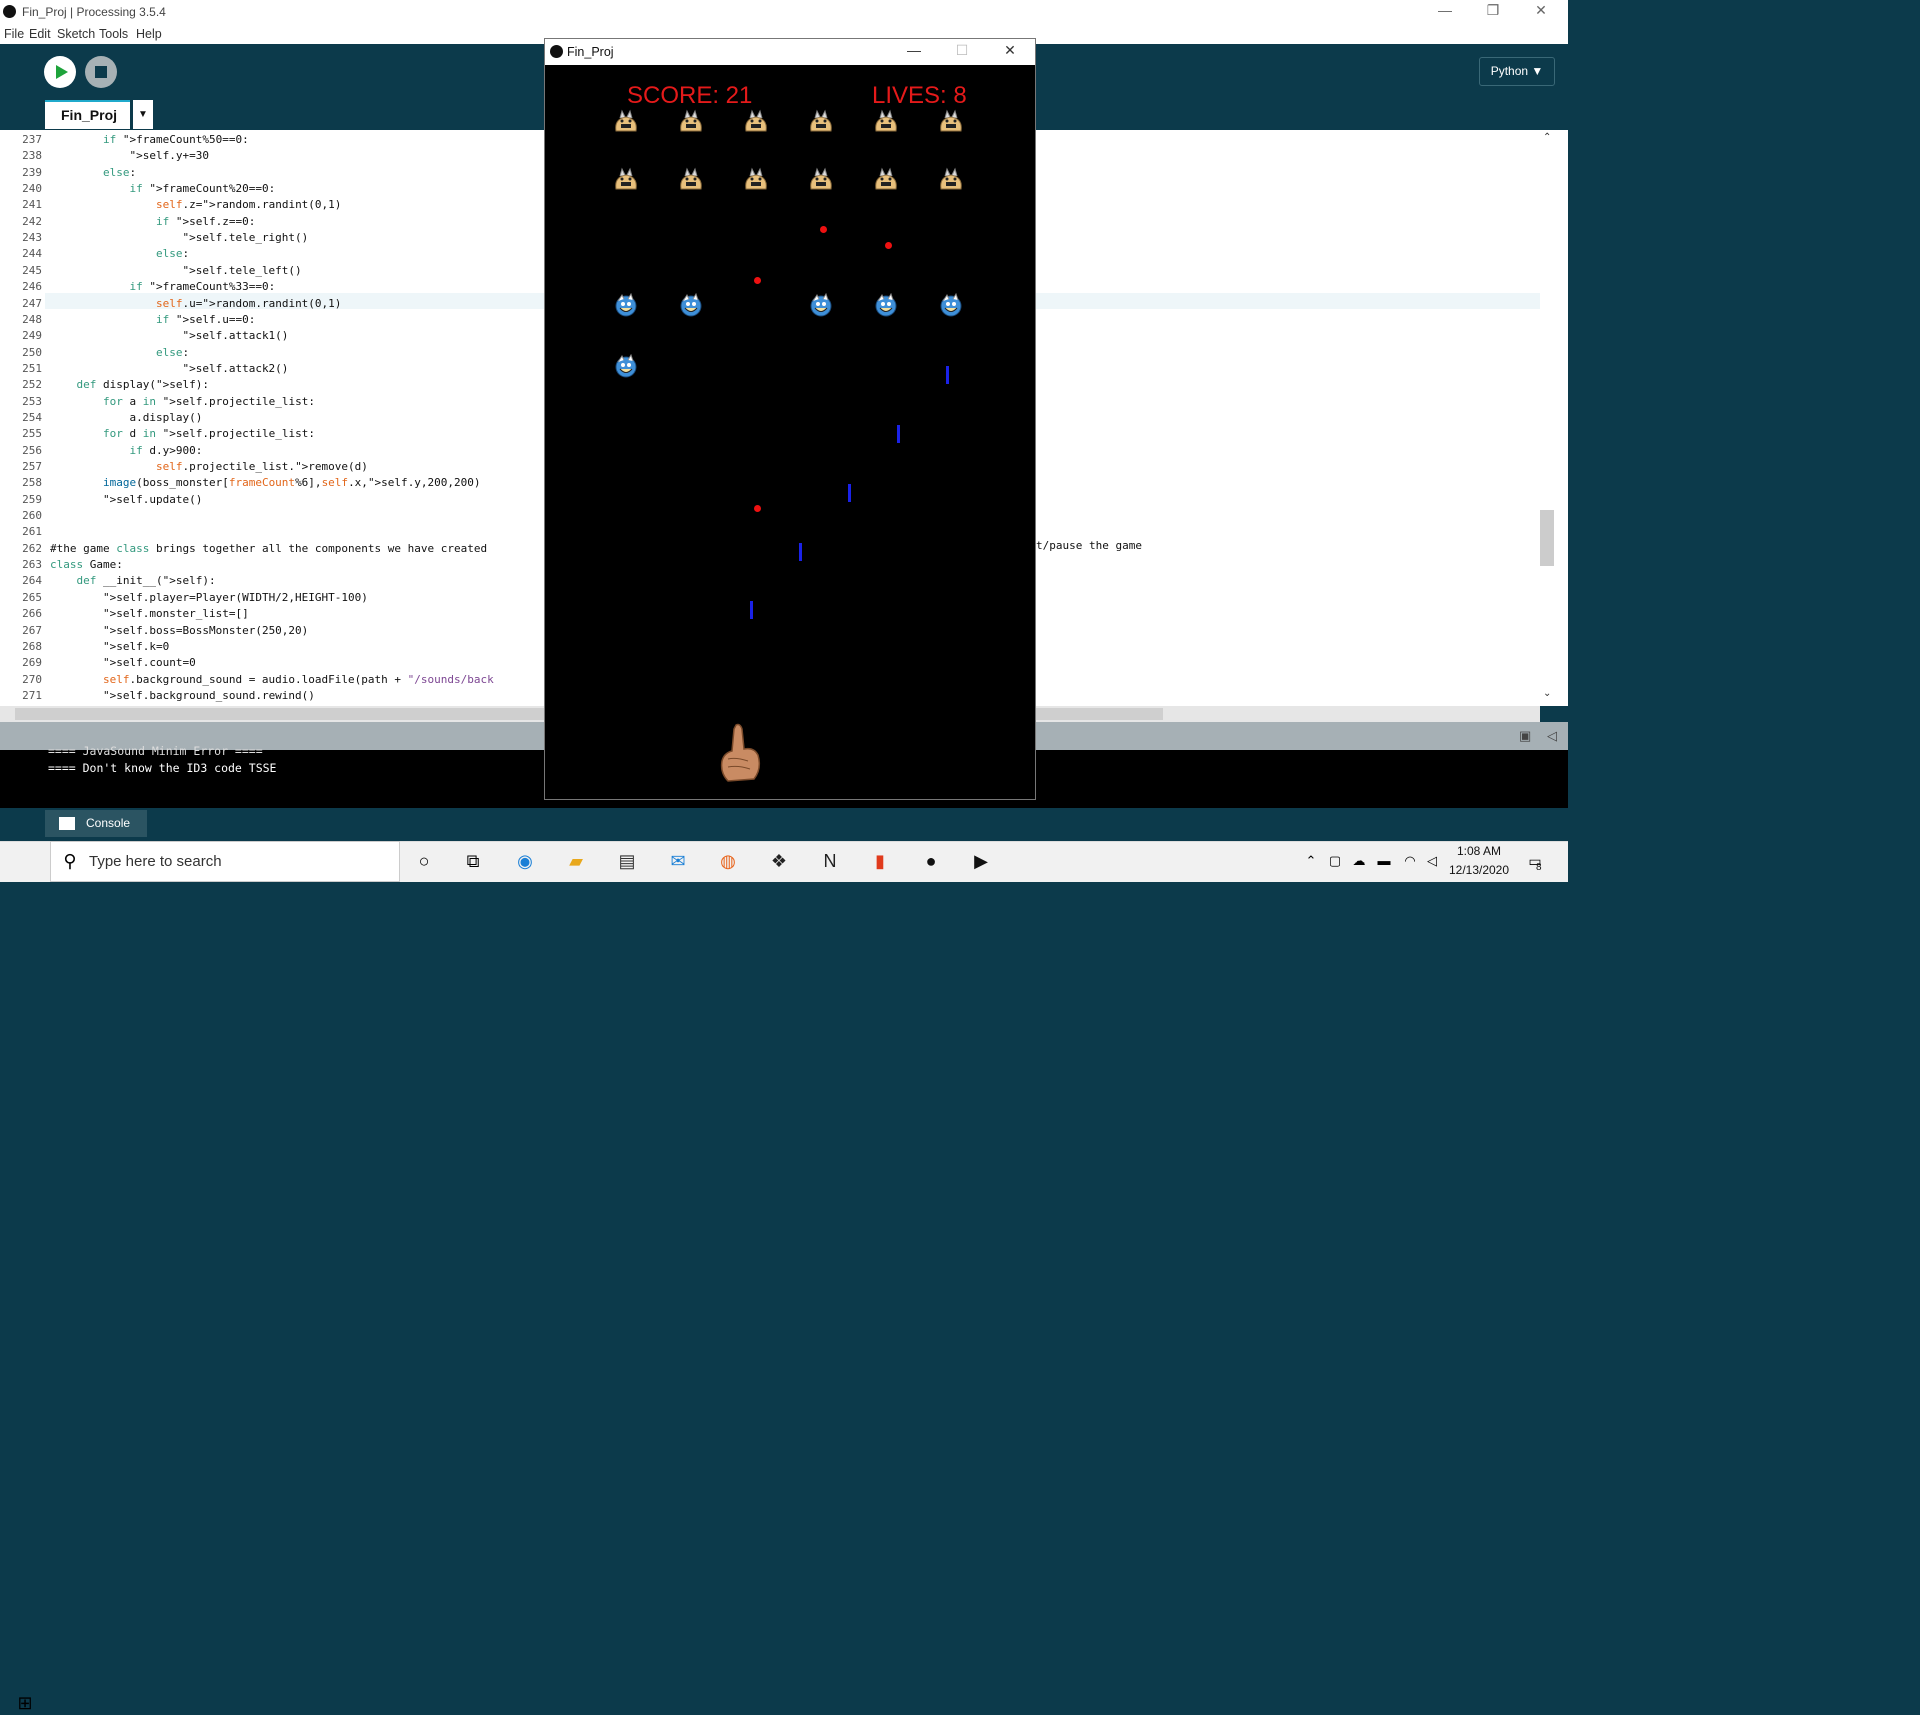  I want to click on line-number: 242, so click(32, 221).